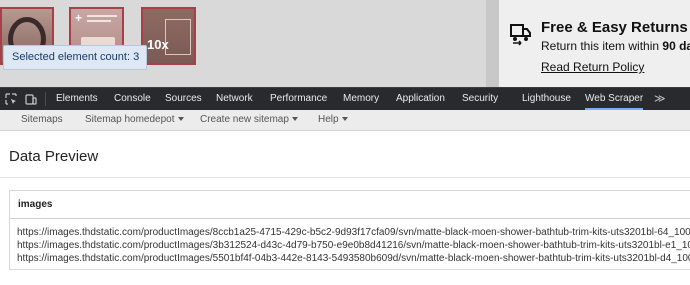  Describe the element at coordinates (298, 99) in the screenshot. I see `tab-performance: Performance` at that location.